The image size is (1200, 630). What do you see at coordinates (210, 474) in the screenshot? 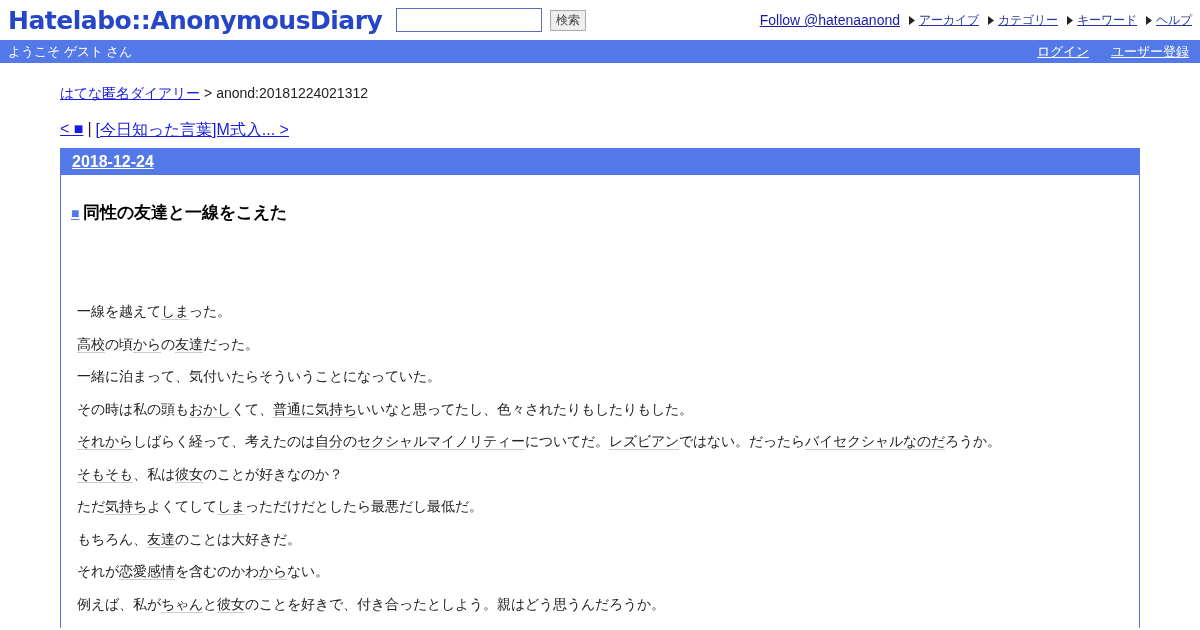
I see `paragraph: そもそも、私は彼女のことが好きなのか？` at bounding box center [210, 474].